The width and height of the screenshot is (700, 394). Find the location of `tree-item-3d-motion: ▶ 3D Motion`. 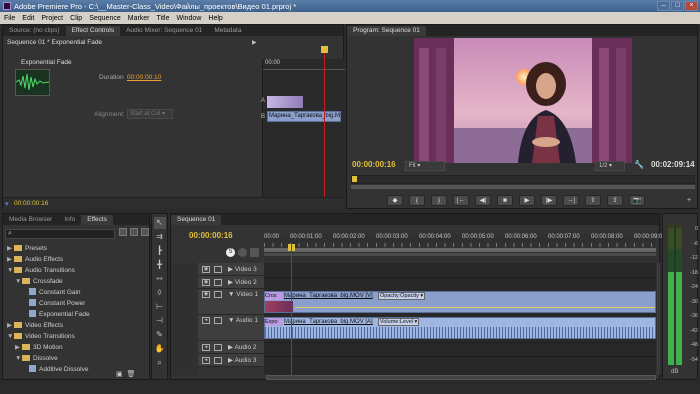

tree-item-3d-motion: ▶ 3D Motion is located at coordinates (77, 347).